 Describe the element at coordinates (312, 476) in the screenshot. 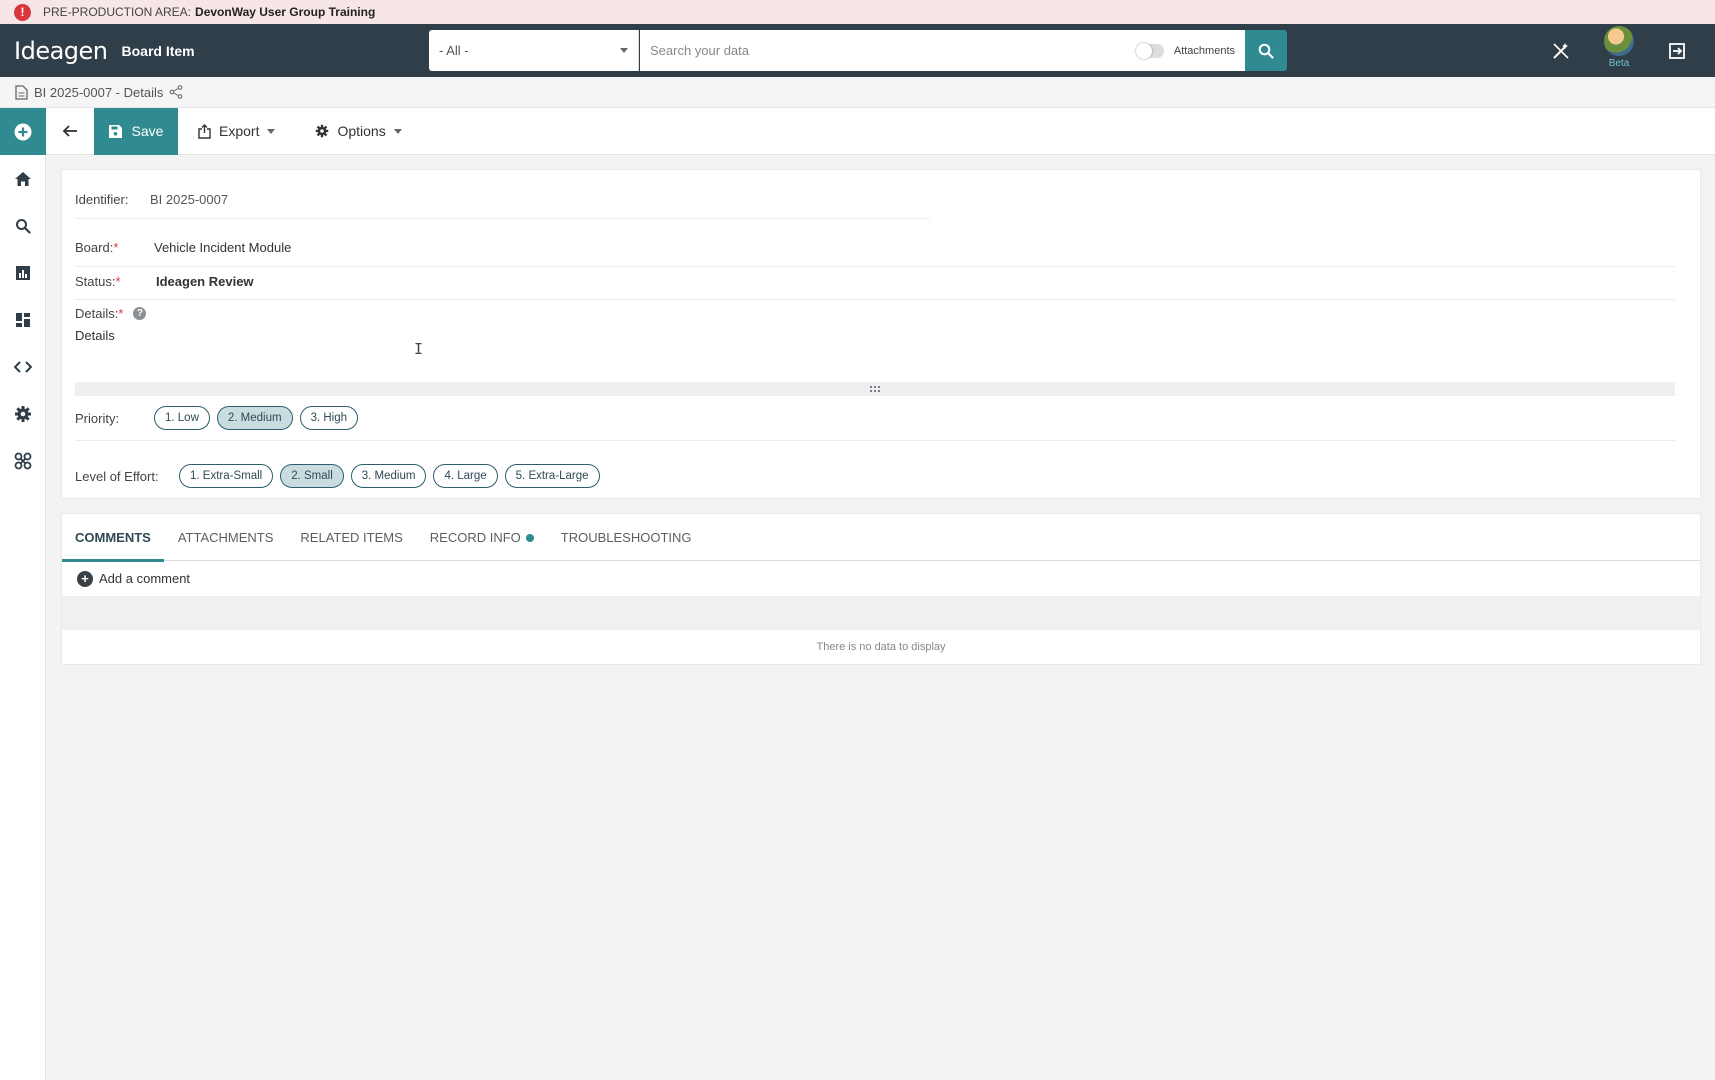

I see `effort-option-2-small: 2. Small` at that location.